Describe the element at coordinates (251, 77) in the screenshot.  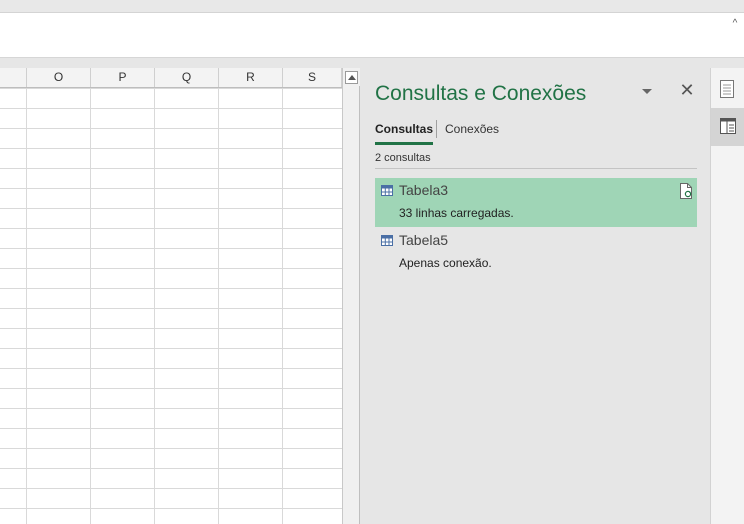
I see `column-header-r: R` at that location.